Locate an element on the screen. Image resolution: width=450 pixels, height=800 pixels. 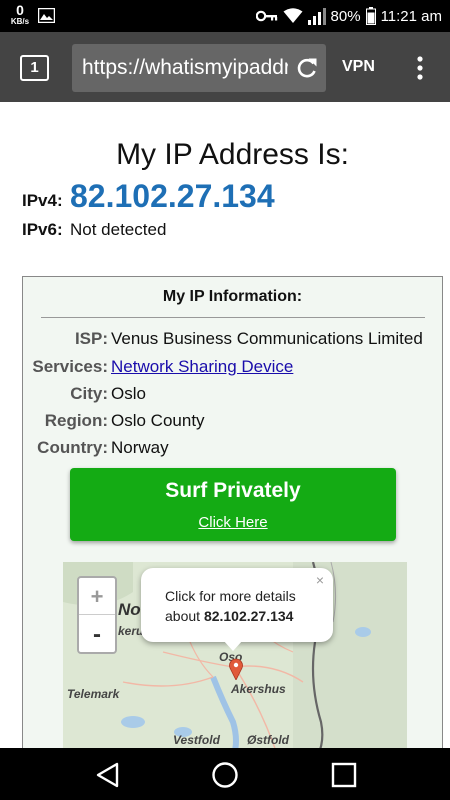
popup-line2: about 82.102.27.134 is located at coordinates (229, 616).